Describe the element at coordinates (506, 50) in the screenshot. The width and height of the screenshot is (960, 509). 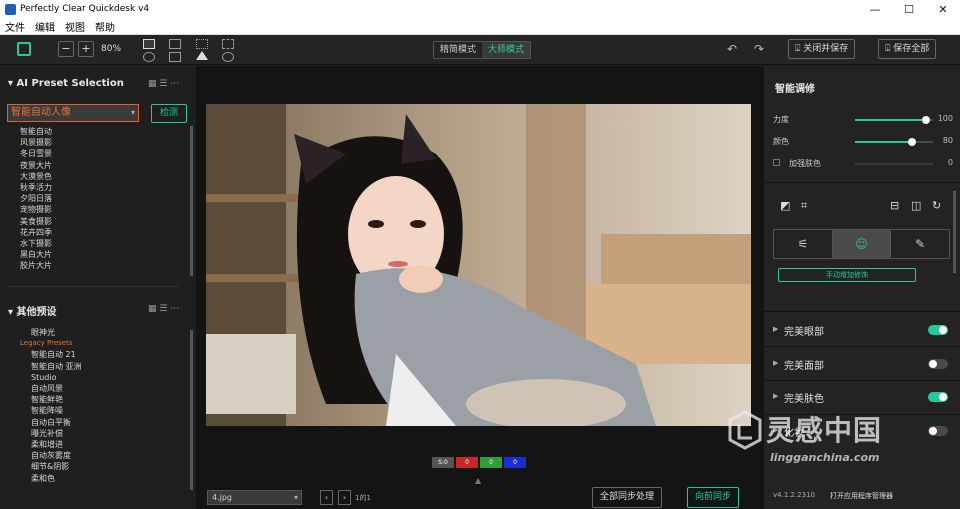
I see `mode-master: 大师模式` at that location.